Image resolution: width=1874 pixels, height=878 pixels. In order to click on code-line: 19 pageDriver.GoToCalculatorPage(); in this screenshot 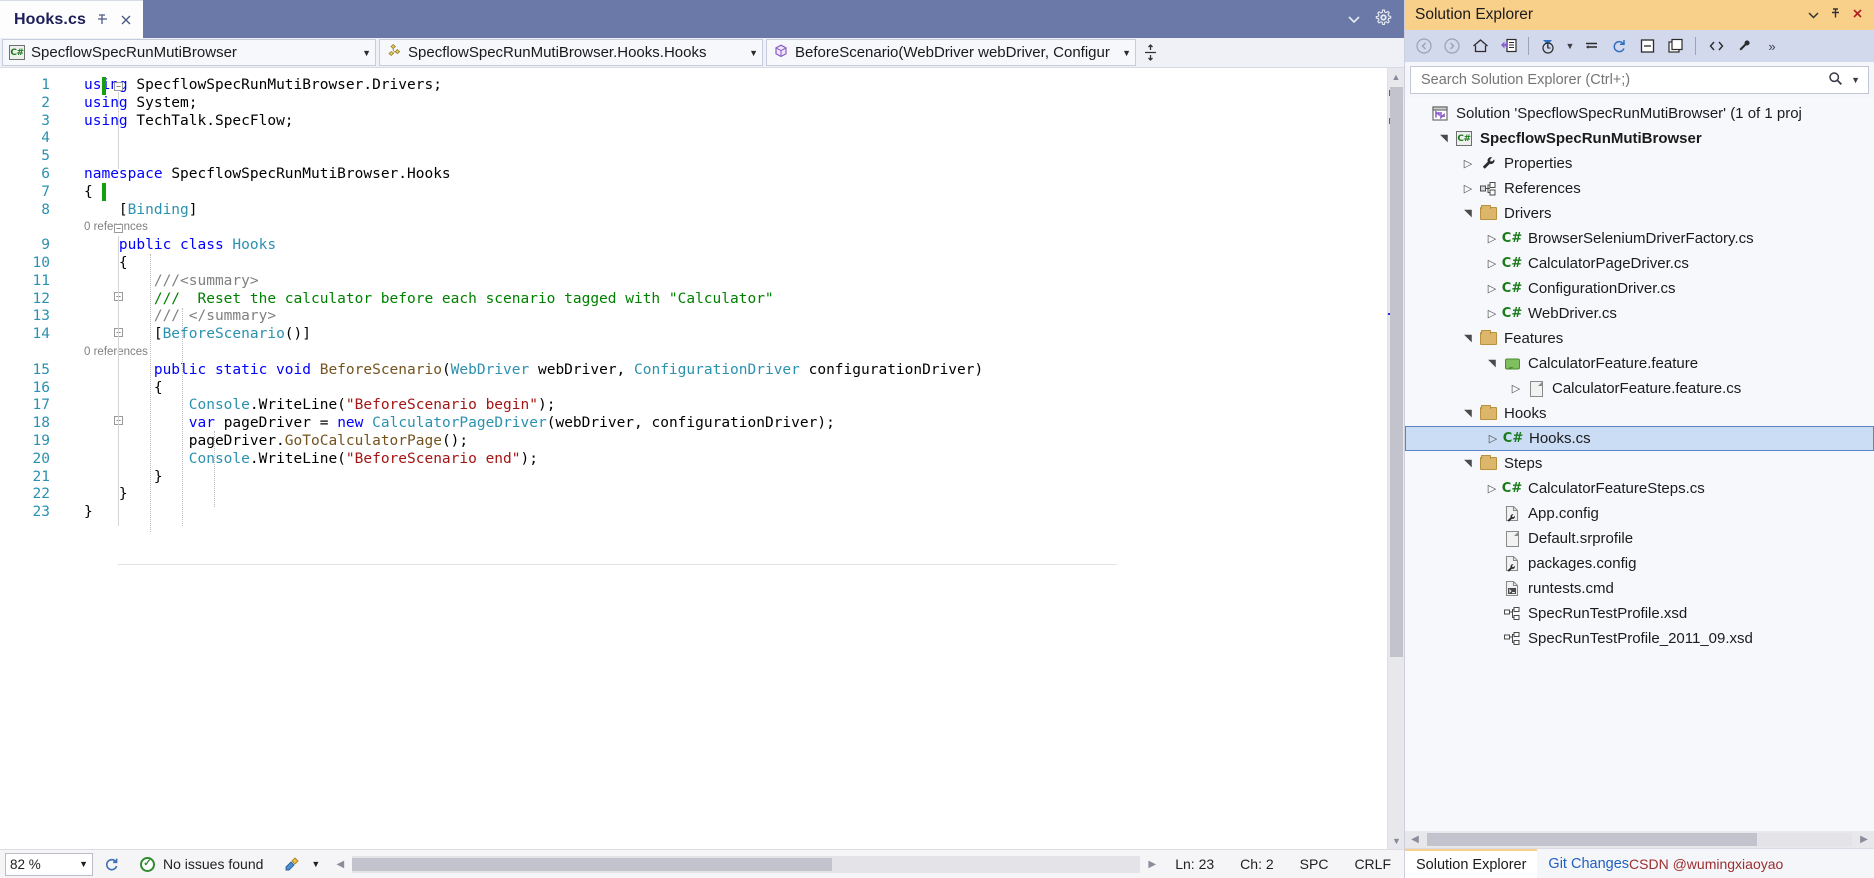, I will do `click(693, 442)`.